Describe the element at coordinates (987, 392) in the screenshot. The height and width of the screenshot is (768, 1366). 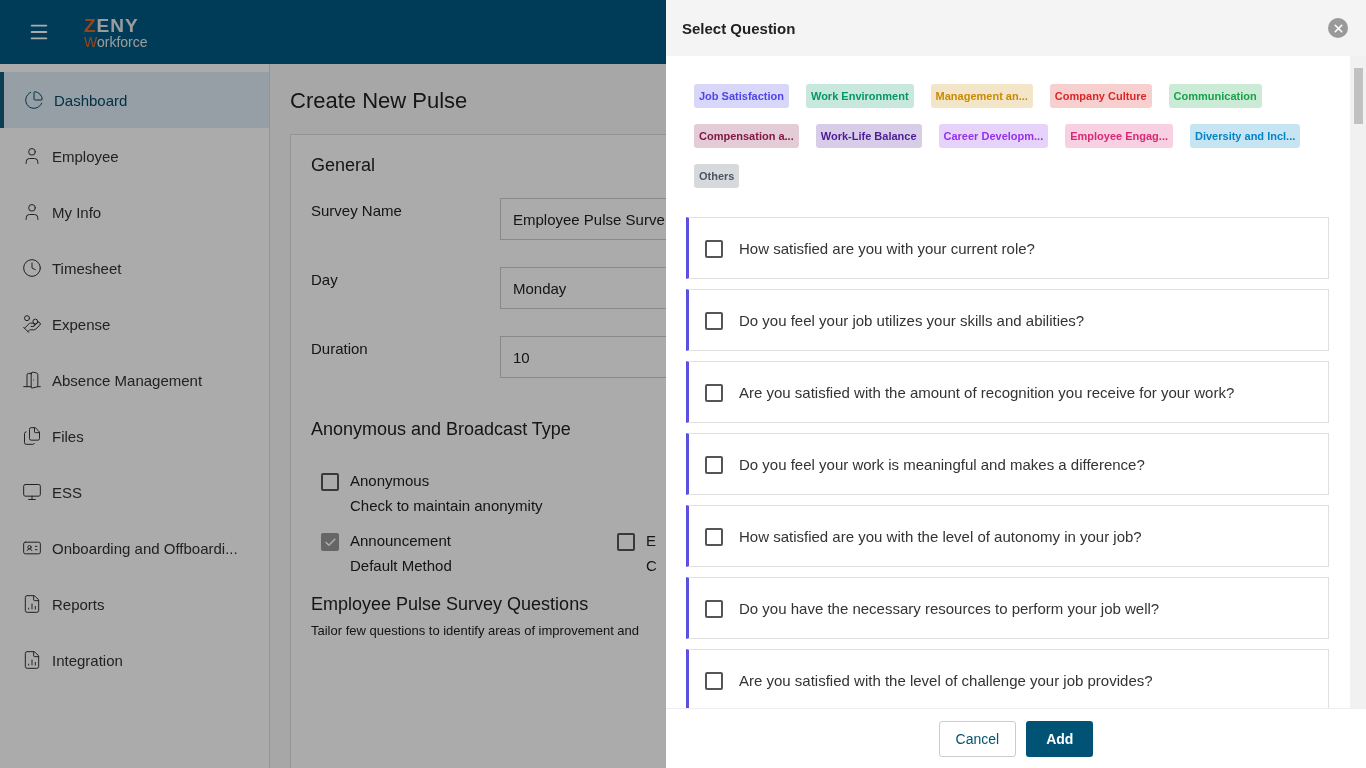
I see `question-text: Are you satisfied with the amount of recognition you receive for your work?` at that location.